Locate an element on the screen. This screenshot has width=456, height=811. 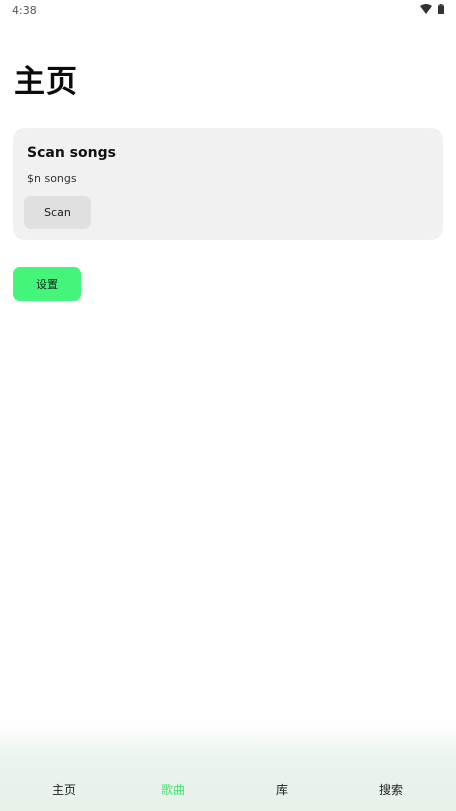
nav-item-search: 搜索 is located at coordinates (391, 789).